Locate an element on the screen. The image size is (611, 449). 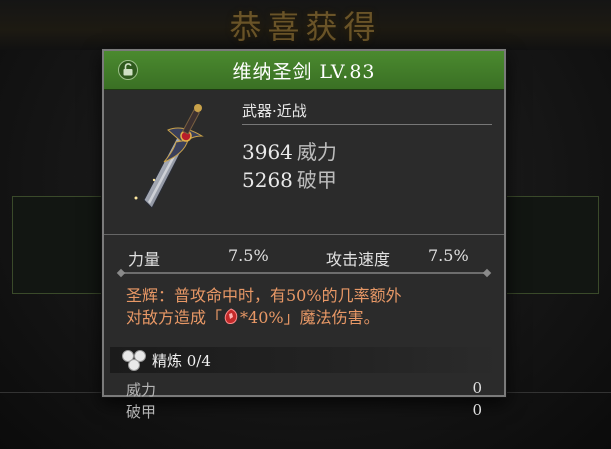
sword-icon is located at coordinates (169, 156).